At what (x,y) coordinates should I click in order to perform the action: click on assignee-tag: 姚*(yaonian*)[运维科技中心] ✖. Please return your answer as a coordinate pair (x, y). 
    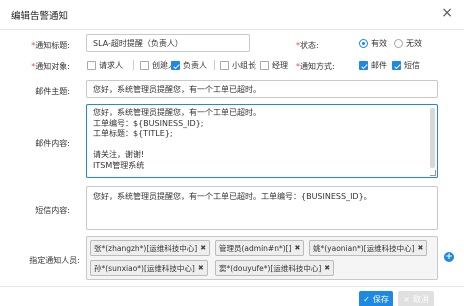
    Looking at the image, I should click on (368, 248).